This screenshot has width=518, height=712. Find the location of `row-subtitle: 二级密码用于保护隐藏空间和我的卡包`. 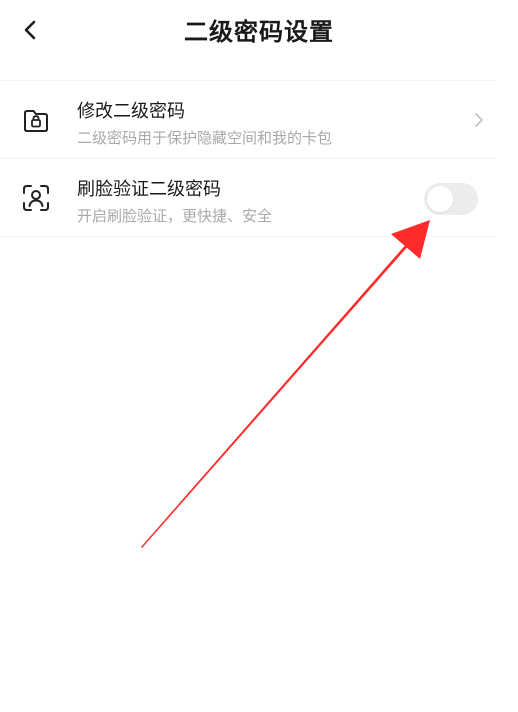

row-subtitle: 二级密码用于保护隐藏空间和我的卡包 is located at coordinates (205, 138).